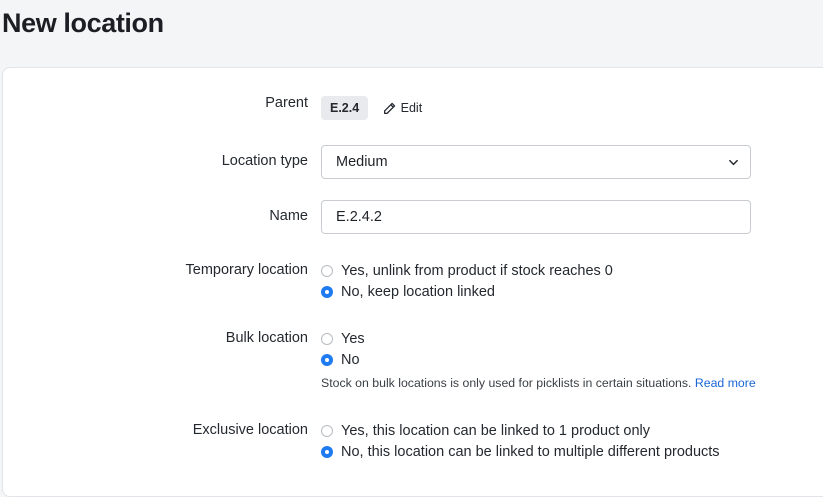 The height and width of the screenshot is (497, 823). I want to click on edit-parent-label: Edit, so click(411, 108).